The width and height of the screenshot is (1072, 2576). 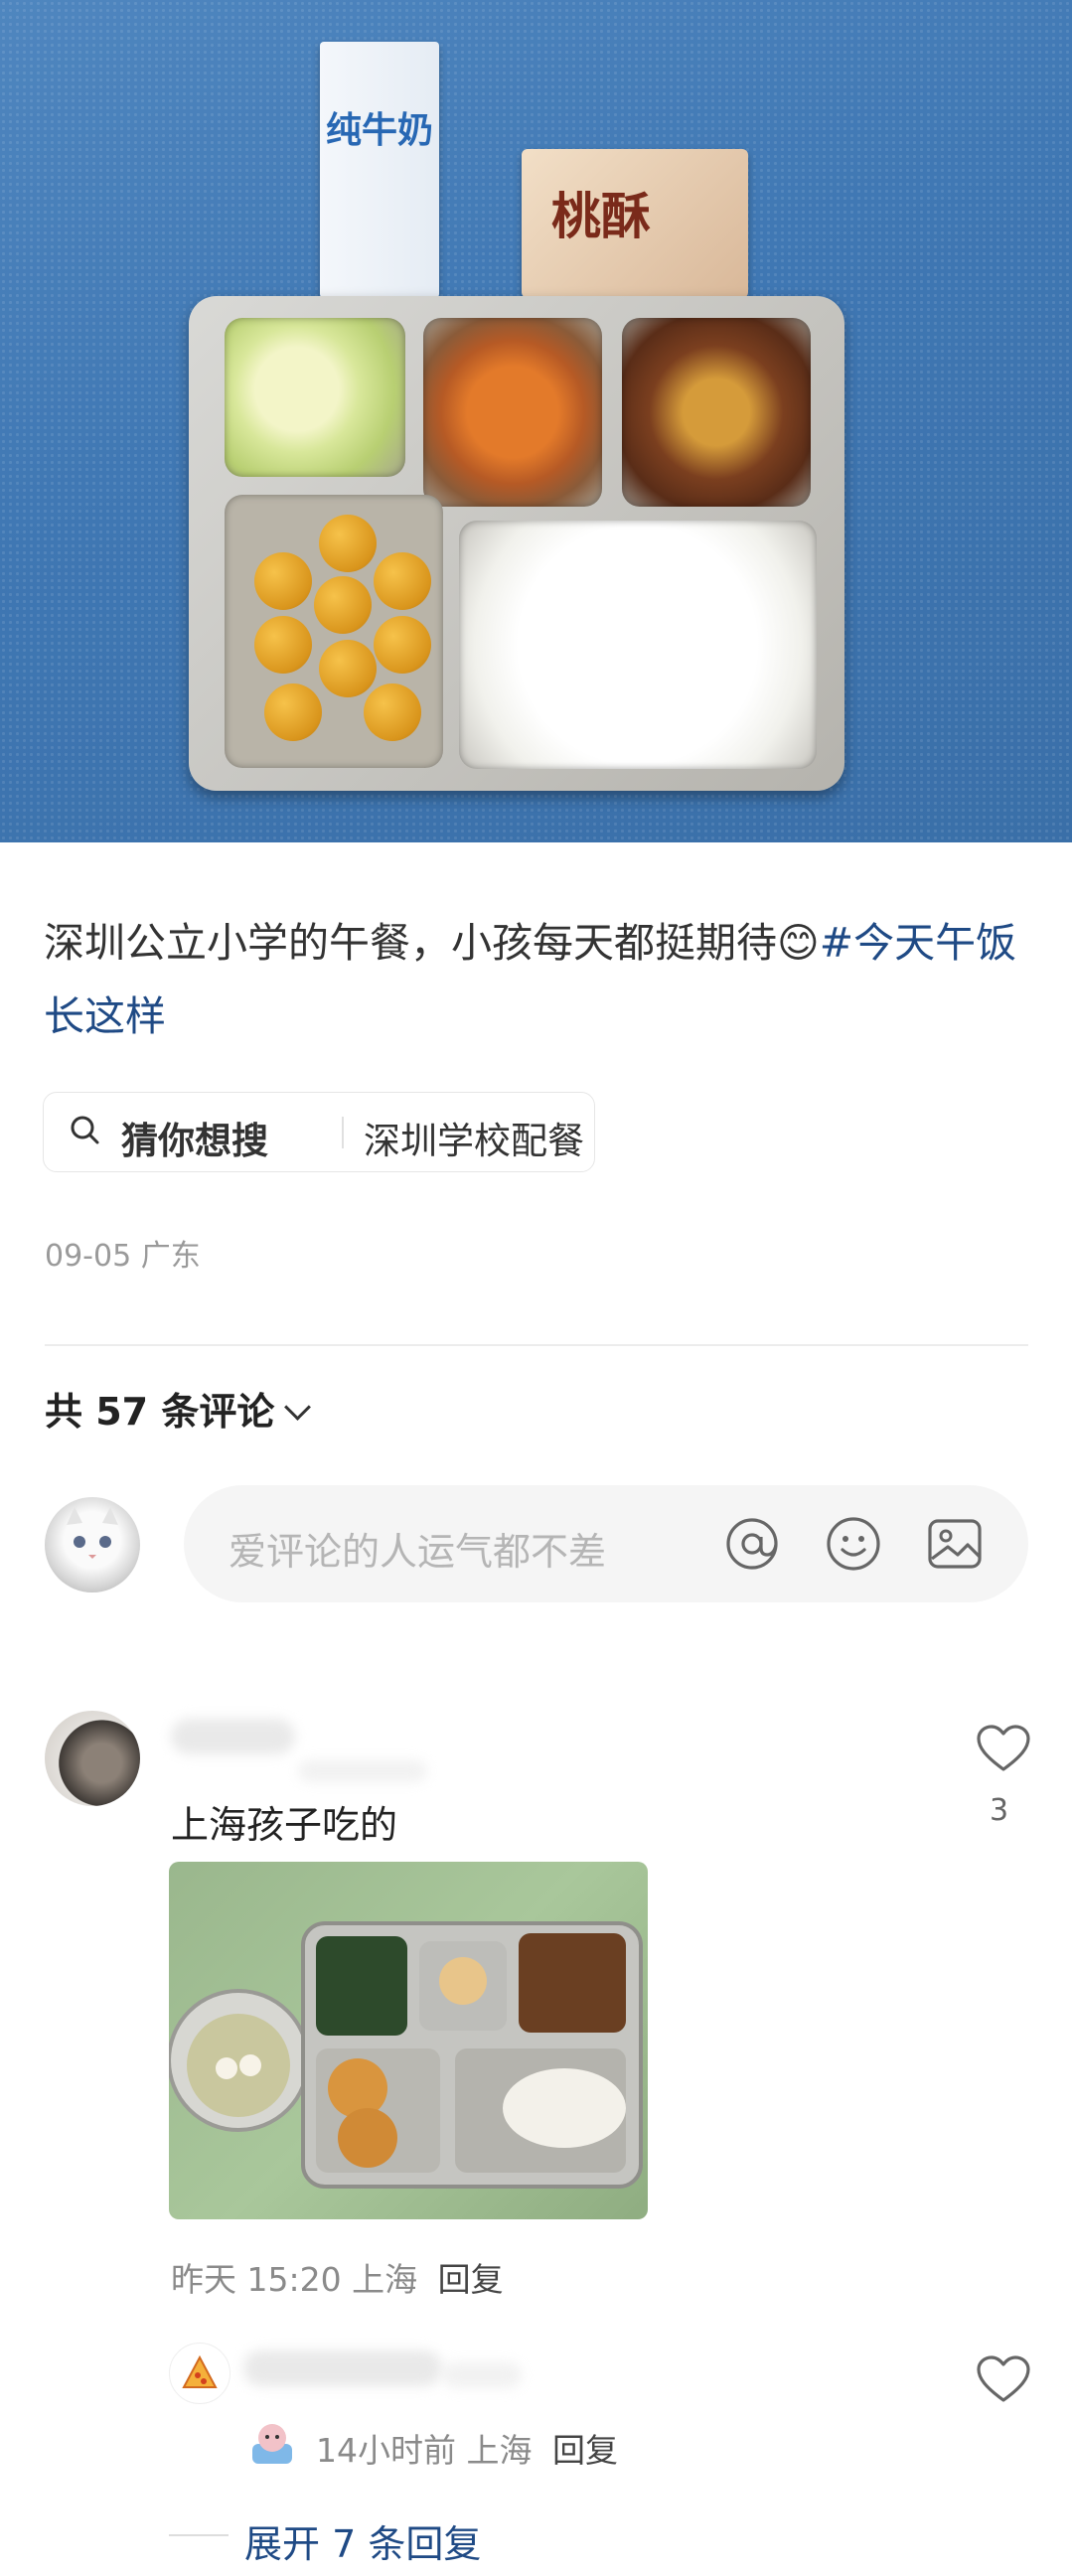 I want to click on reply-badge-icon, so click(x=272, y=2444).